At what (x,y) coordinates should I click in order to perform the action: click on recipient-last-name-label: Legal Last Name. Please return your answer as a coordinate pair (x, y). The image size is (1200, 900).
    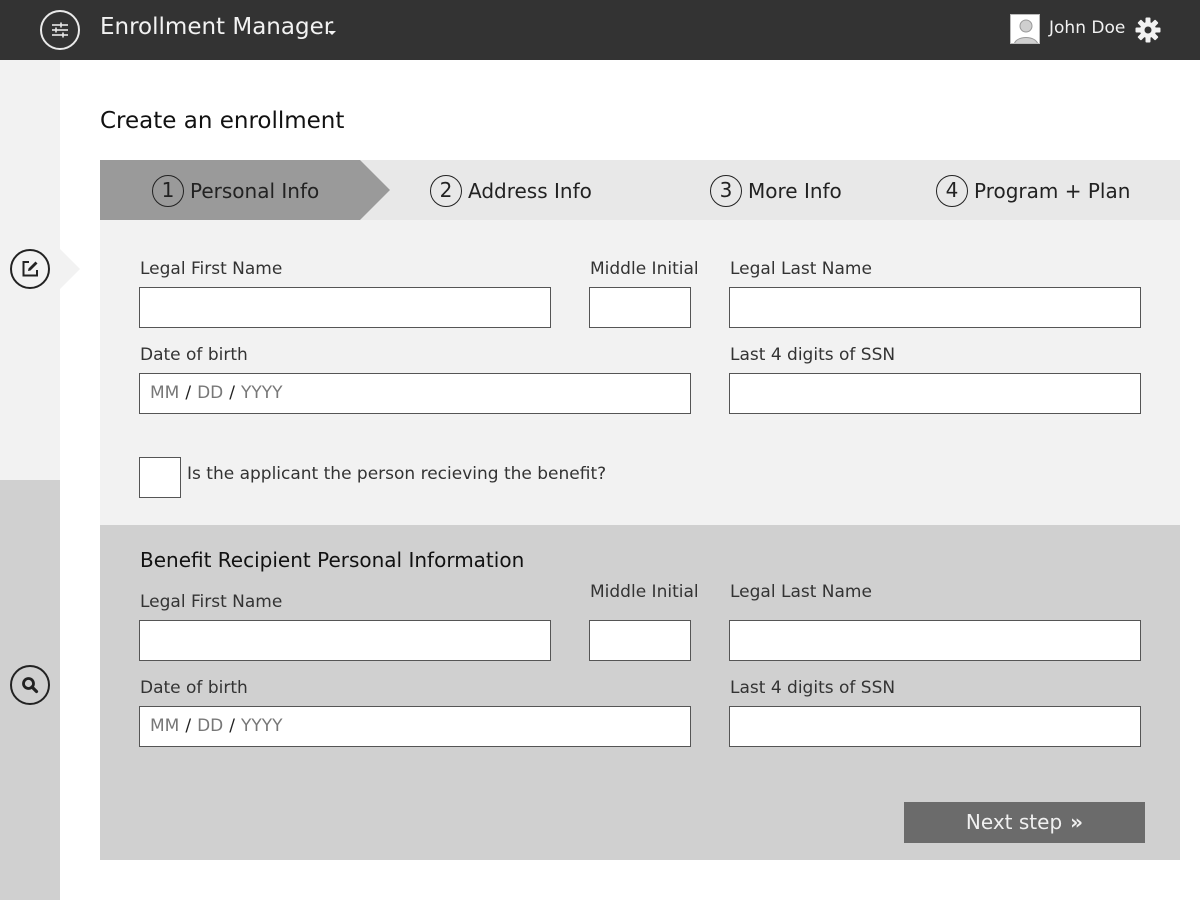
    Looking at the image, I should click on (801, 592).